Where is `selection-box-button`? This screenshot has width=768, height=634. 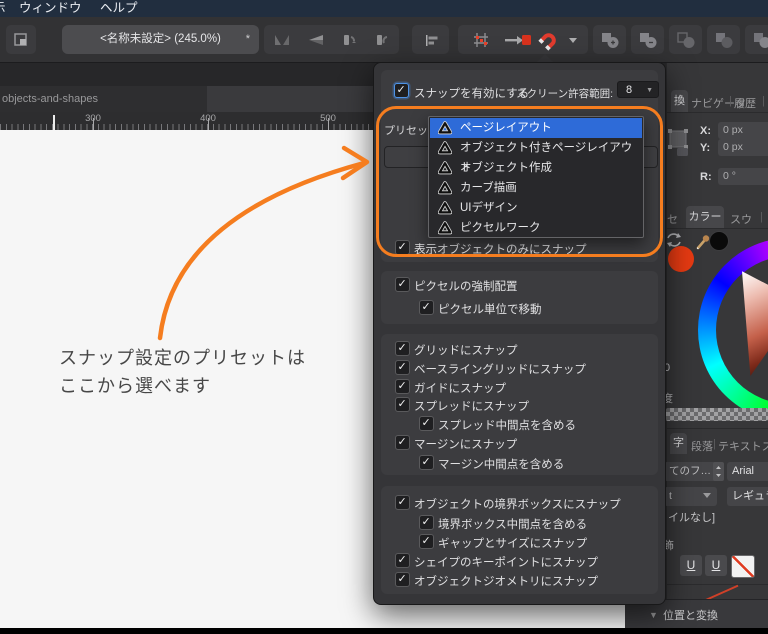 selection-box-button is located at coordinates (21, 39).